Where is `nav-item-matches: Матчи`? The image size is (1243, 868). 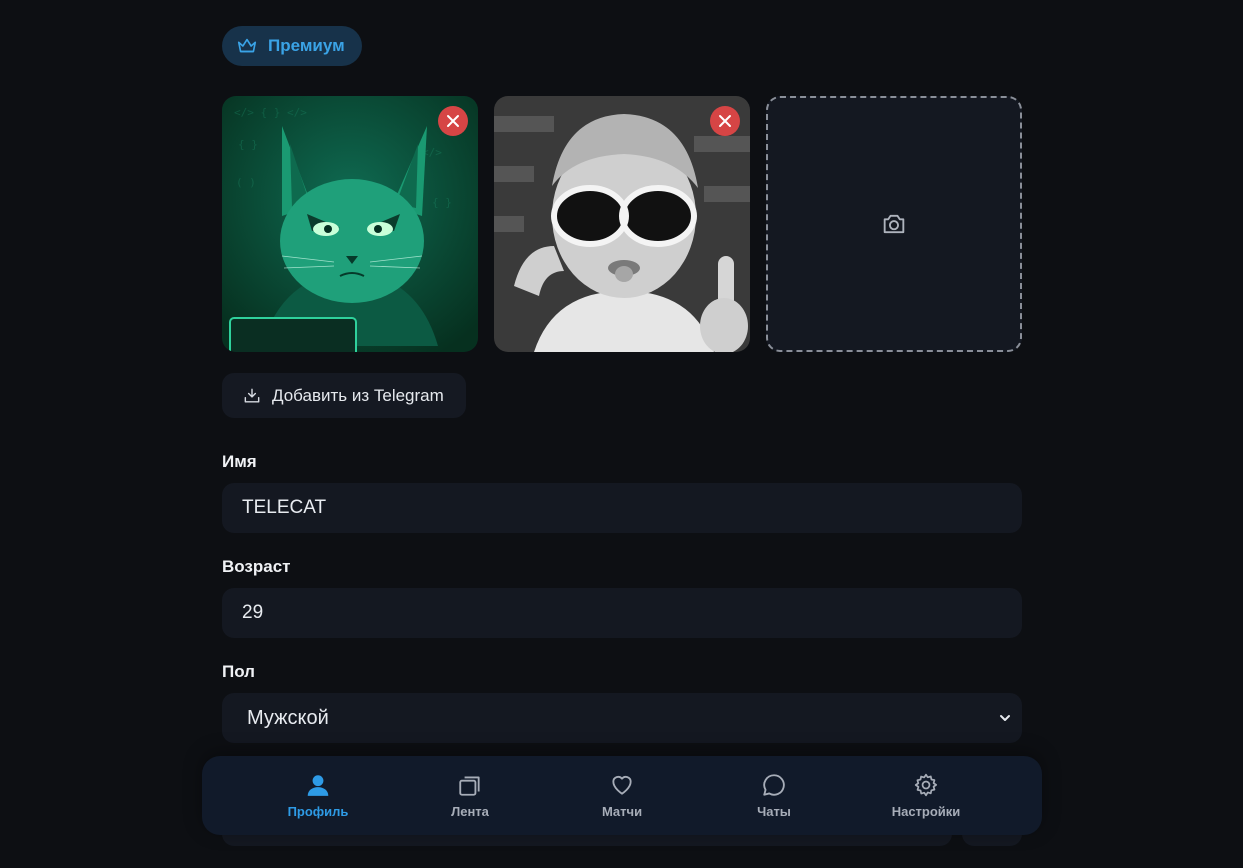
nav-item-matches: Матчи is located at coordinates (622, 795).